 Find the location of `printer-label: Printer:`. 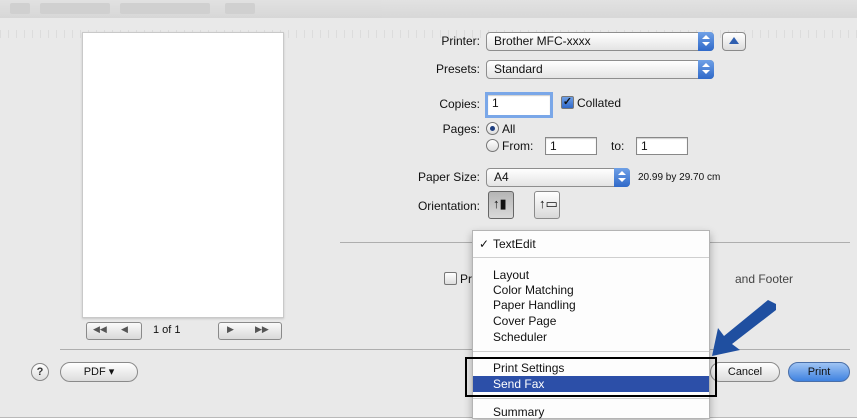

printer-label: Printer: is located at coordinates (460, 41).